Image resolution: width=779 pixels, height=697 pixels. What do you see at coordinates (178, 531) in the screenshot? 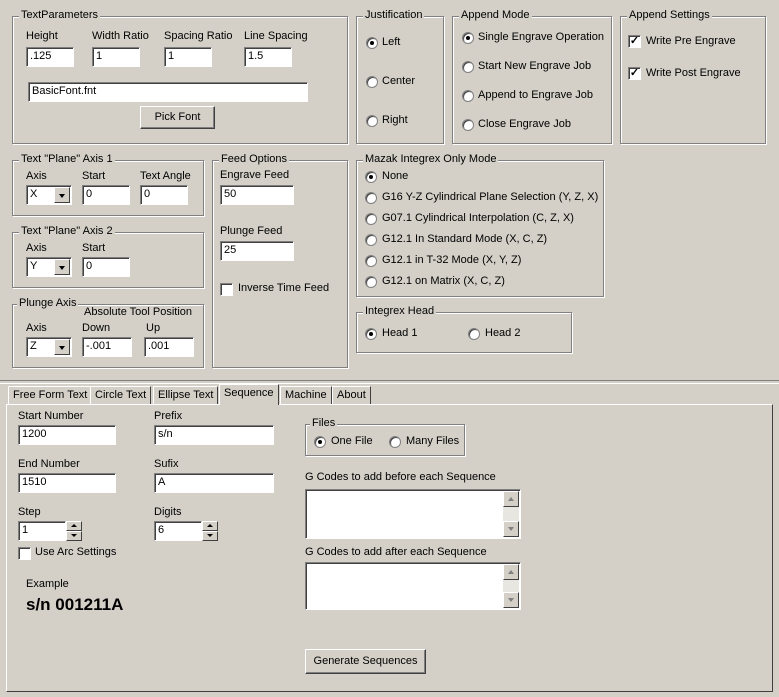
I see `digits-input: 6` at bounding box center [178, 531].